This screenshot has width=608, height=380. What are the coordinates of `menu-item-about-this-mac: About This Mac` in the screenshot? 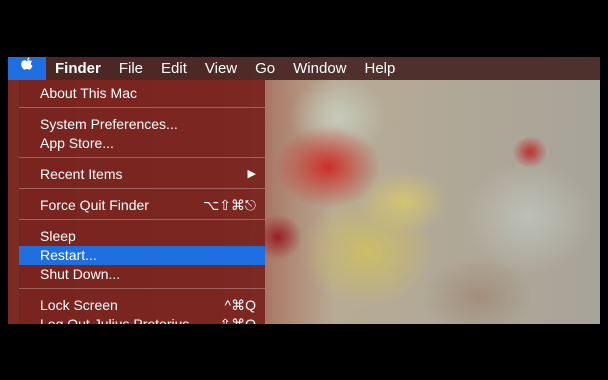 It's located at (142, 93).